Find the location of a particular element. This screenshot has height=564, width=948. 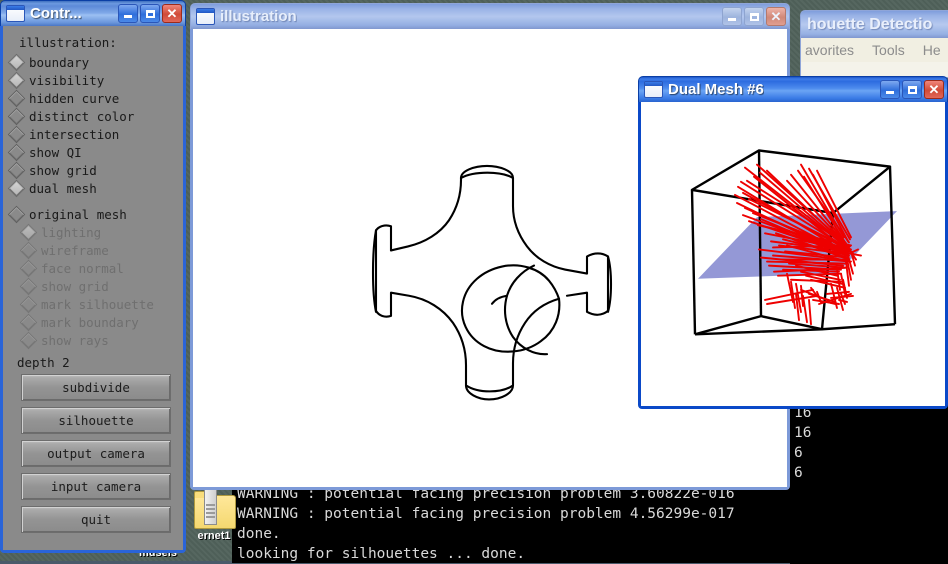

dual-mesh-titlebar-buttons: ✕ is located at coordinates (912, 89).